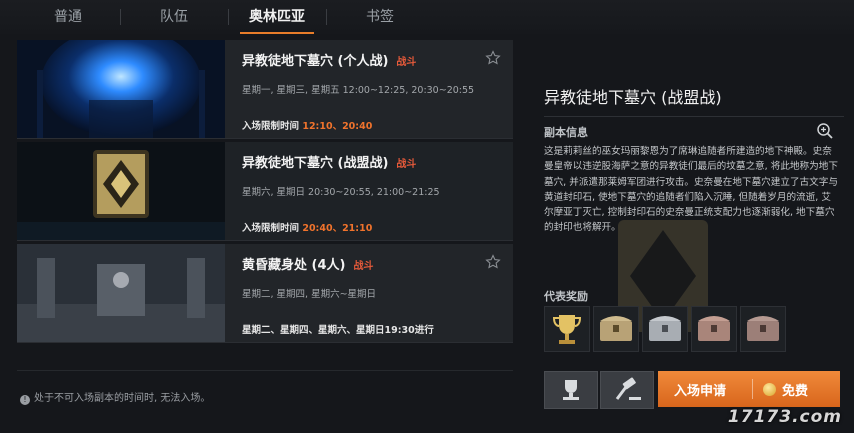 Image resolution: width=854 pixels, height=433 pixels. Describe the element at coordinates (795, 391) in the screenshot. I see `cost-label: 免费` at that location.